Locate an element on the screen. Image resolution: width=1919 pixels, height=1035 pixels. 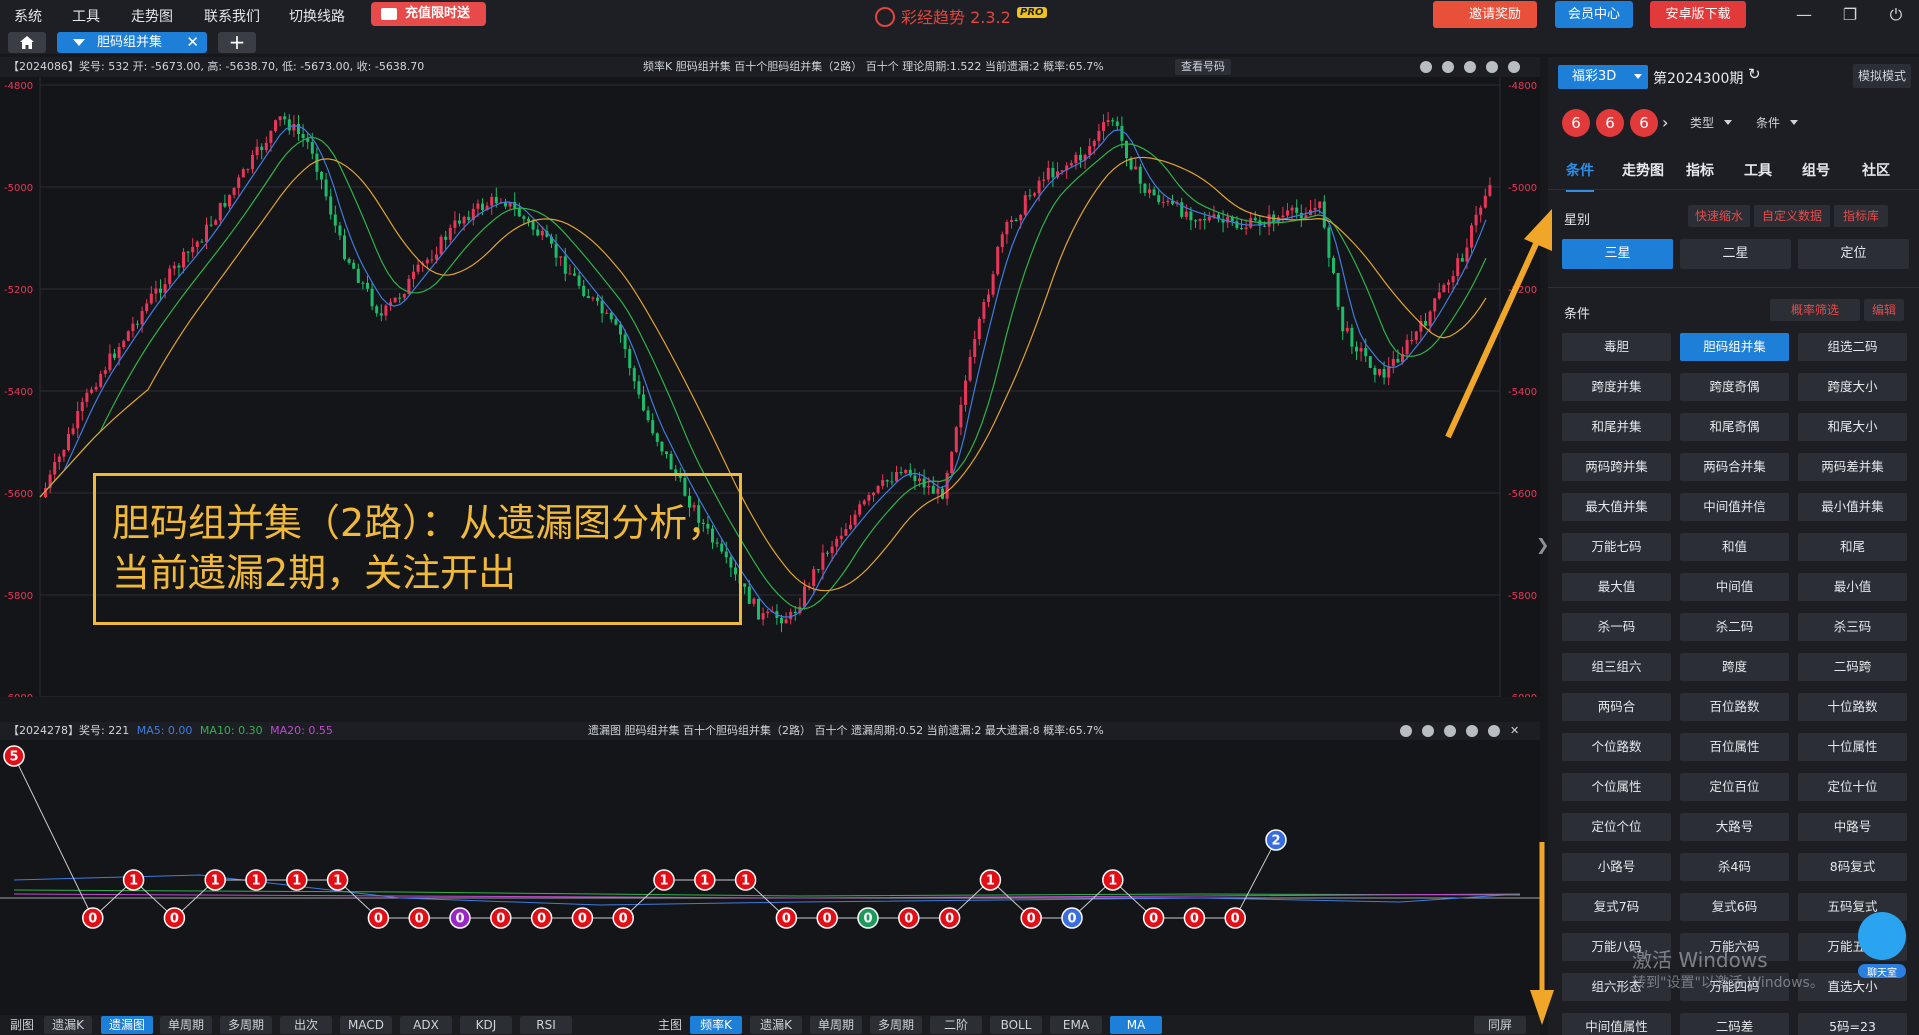
condition-button: 杀4码 is located at coordinates (1734, 867).